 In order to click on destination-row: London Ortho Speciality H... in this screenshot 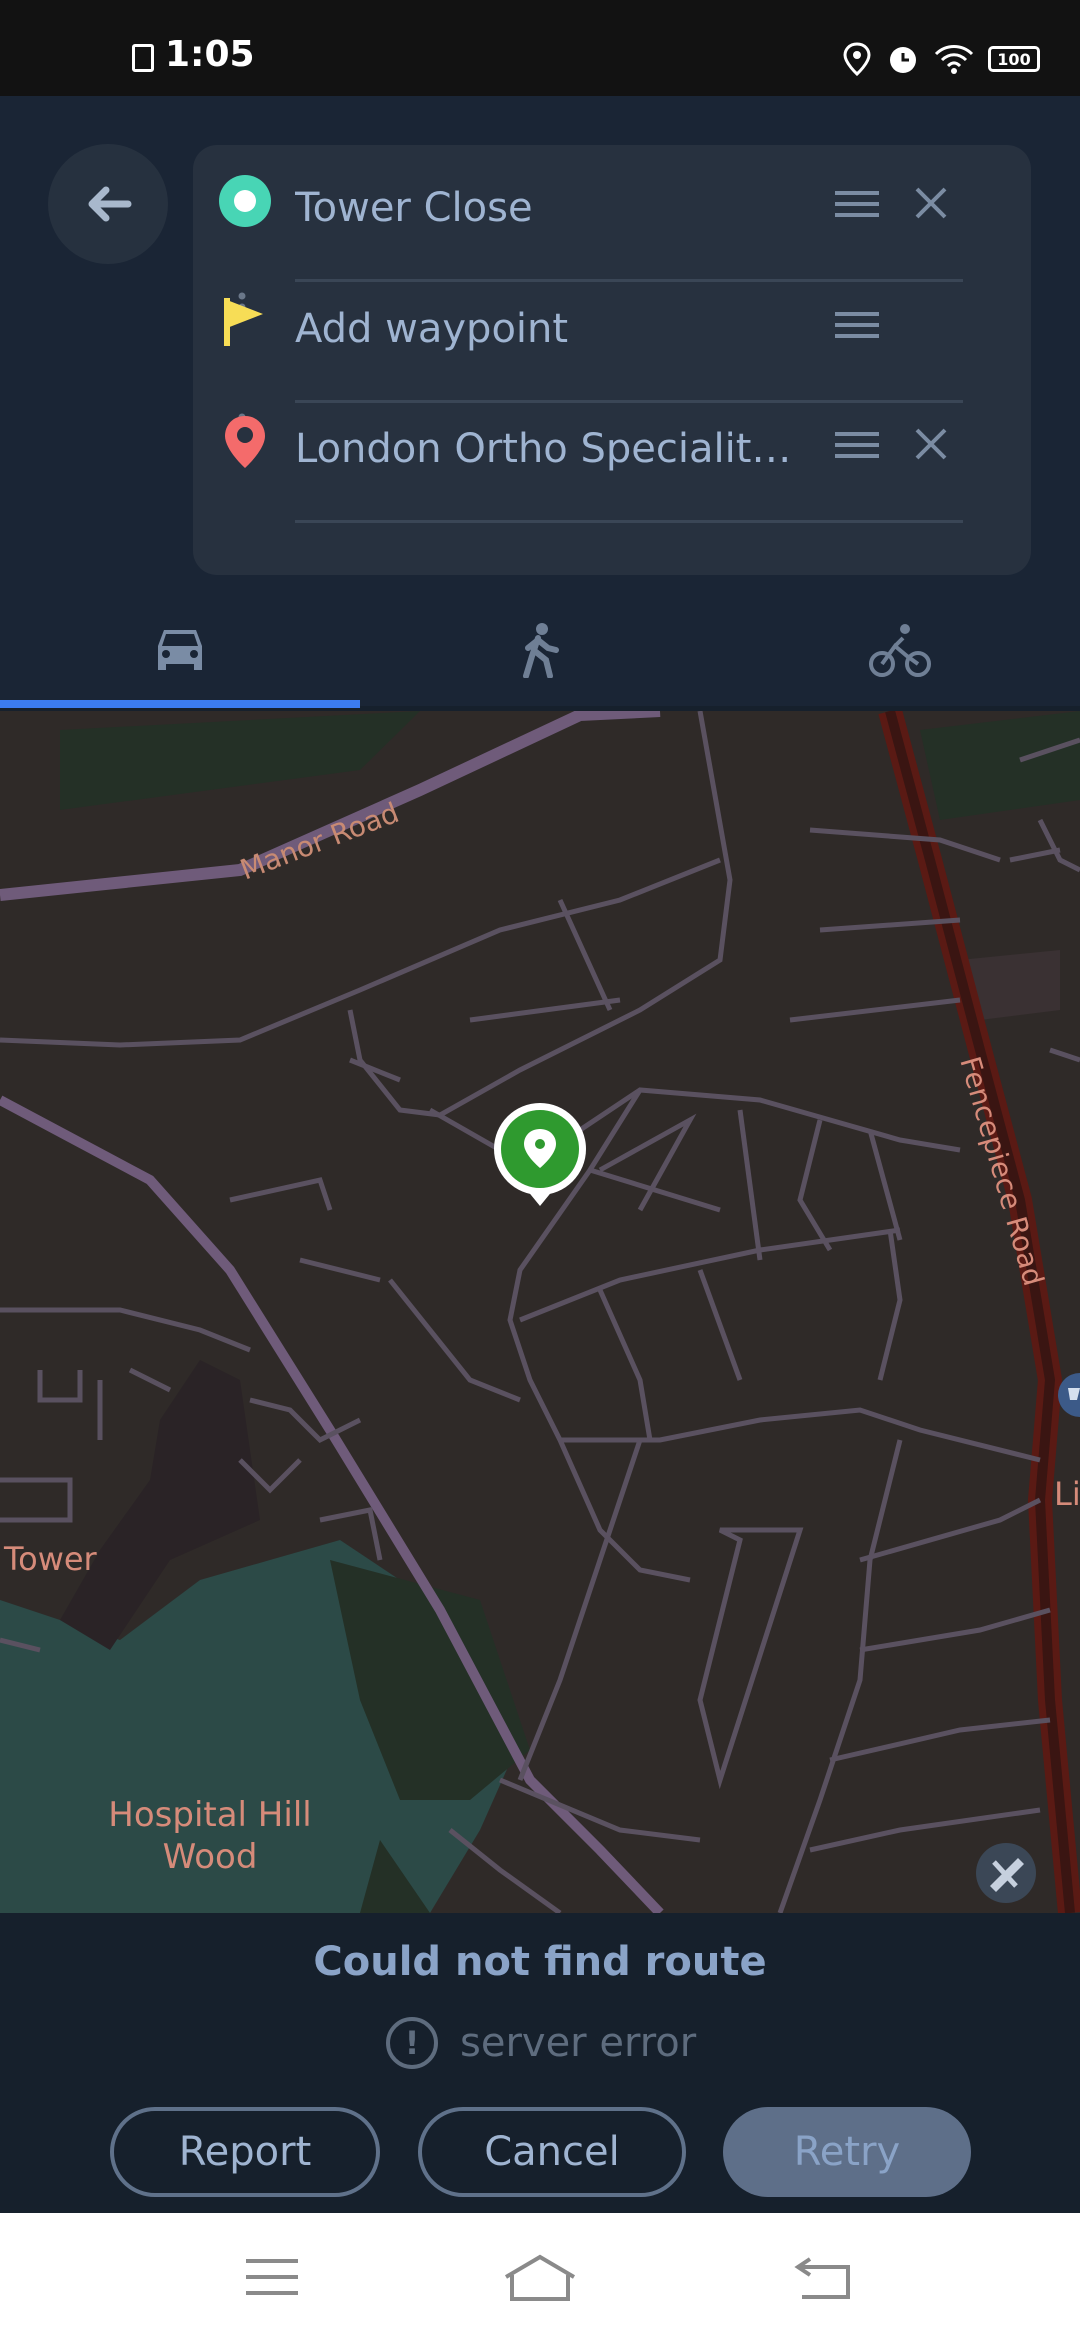, I will do `click(612, 454)`.